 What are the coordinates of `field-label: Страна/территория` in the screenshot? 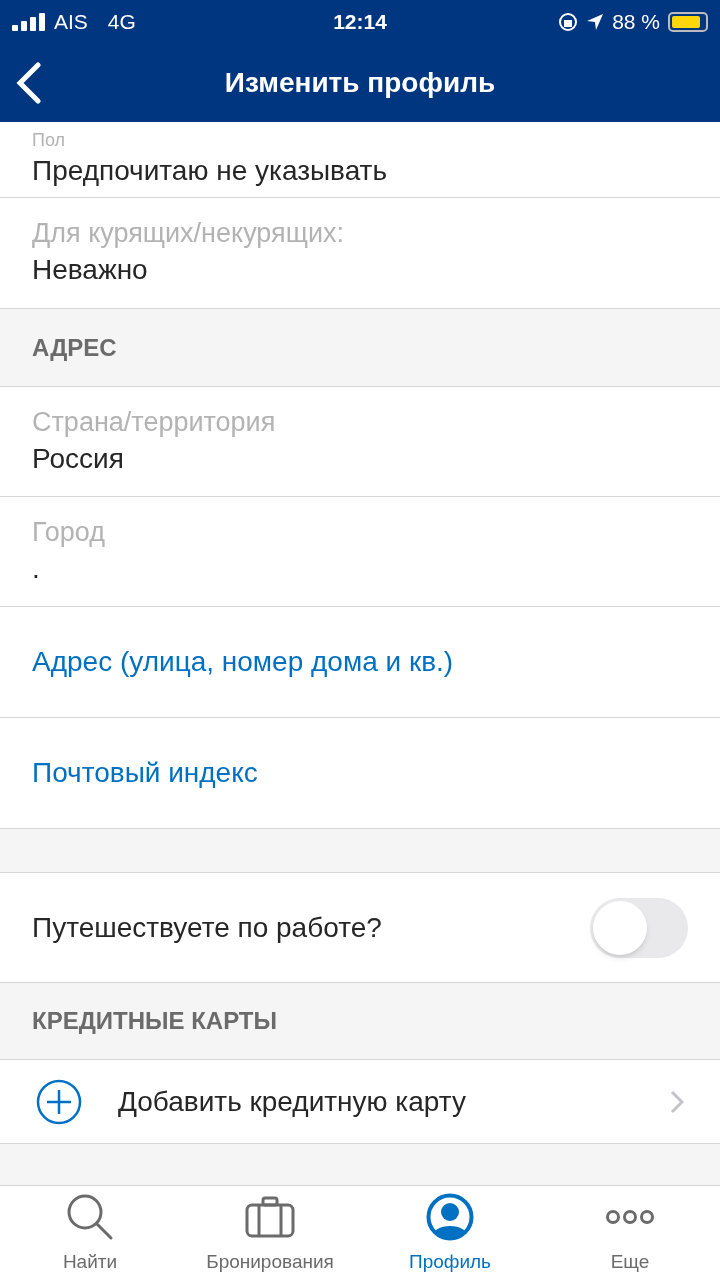 It's located at (154, 422).